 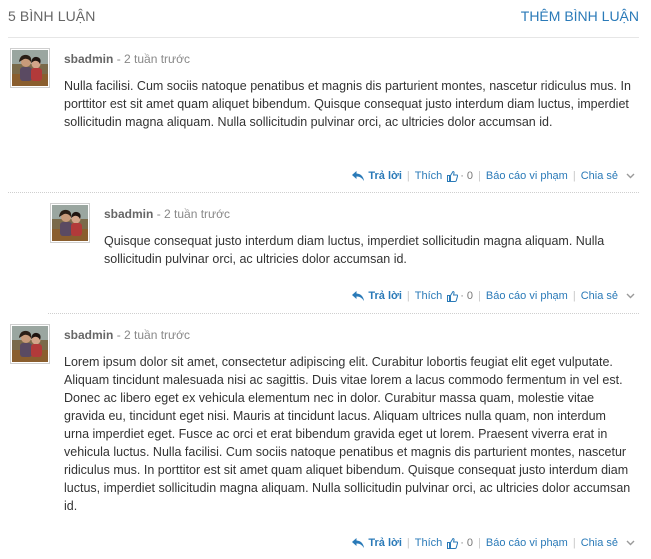 What do you see at coordinates (323, 19) in the screenshot?
I see `comments-header: 5 BÌNH LUẬN THÊM BÌNH LUẬN` at bounding box center [323, 19].